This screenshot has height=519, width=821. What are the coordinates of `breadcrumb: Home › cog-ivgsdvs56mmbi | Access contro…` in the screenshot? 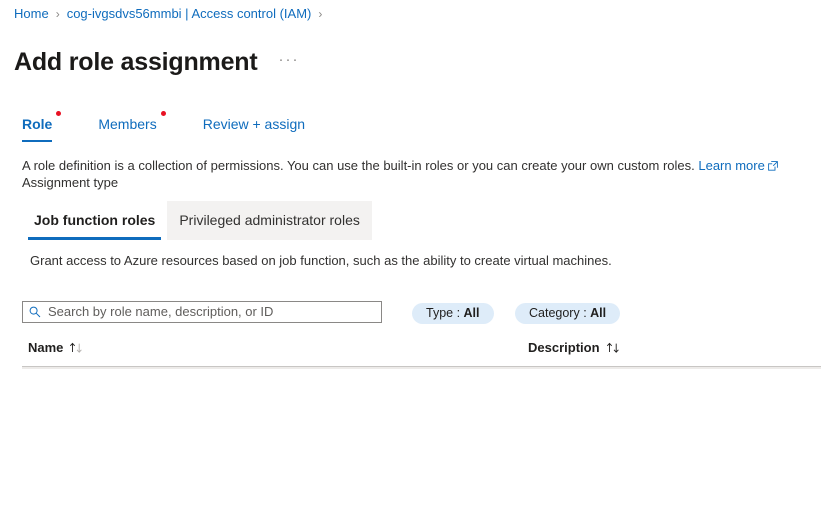 It's located at (171, 14).